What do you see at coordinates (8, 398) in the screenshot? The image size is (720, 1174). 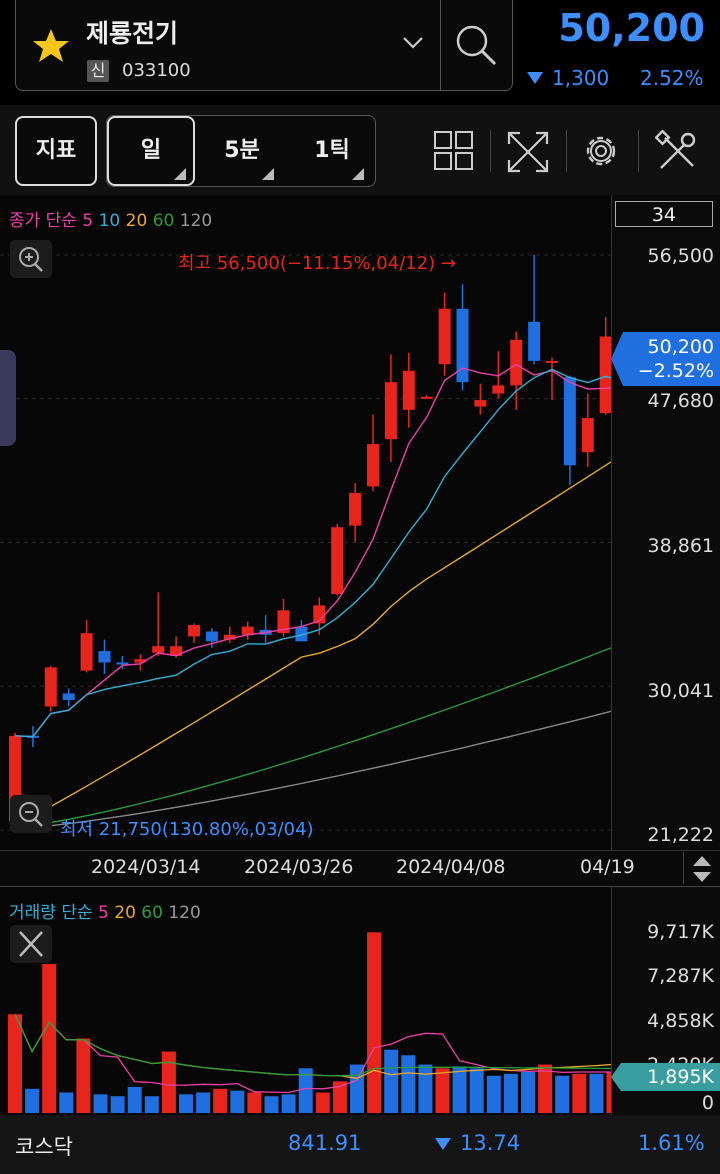 I see `side-drawer-handle` at bounding box center [8, 398].